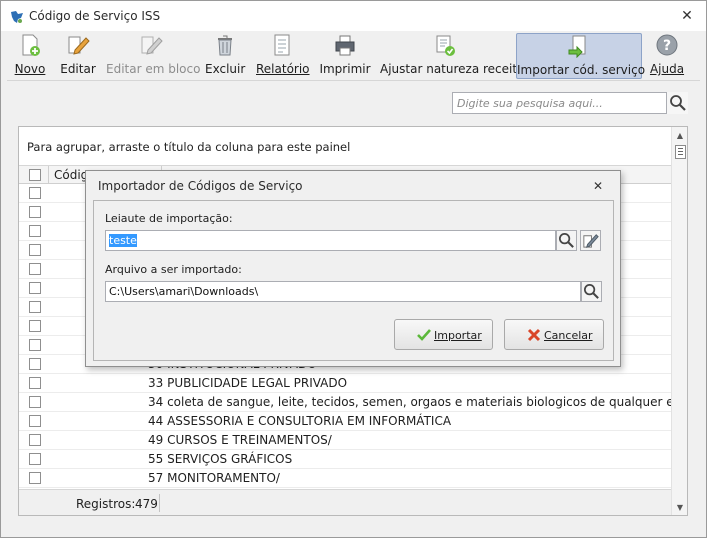 The image size is (707, 538). I want to click on layout-field: teste, so click(330, 240).